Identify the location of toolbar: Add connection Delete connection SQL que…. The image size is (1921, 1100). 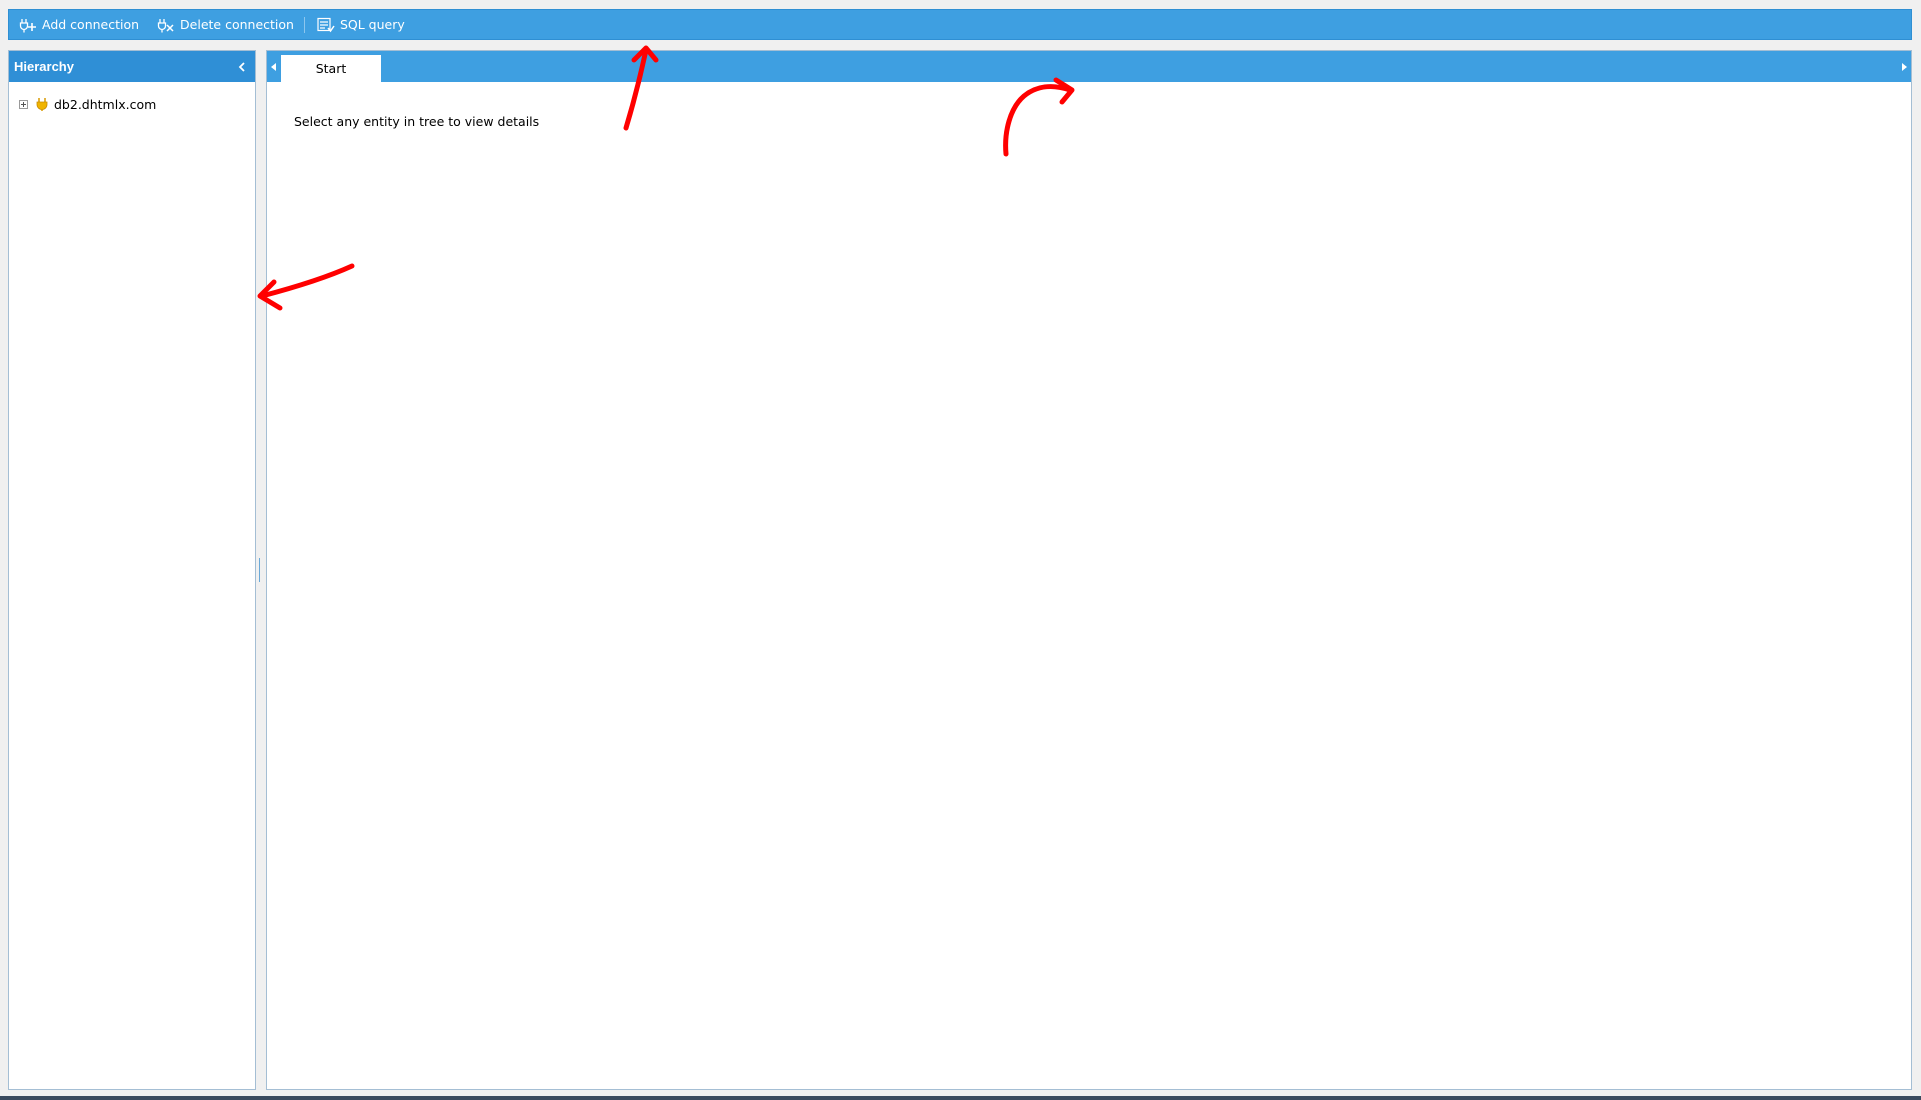
(960, 24).